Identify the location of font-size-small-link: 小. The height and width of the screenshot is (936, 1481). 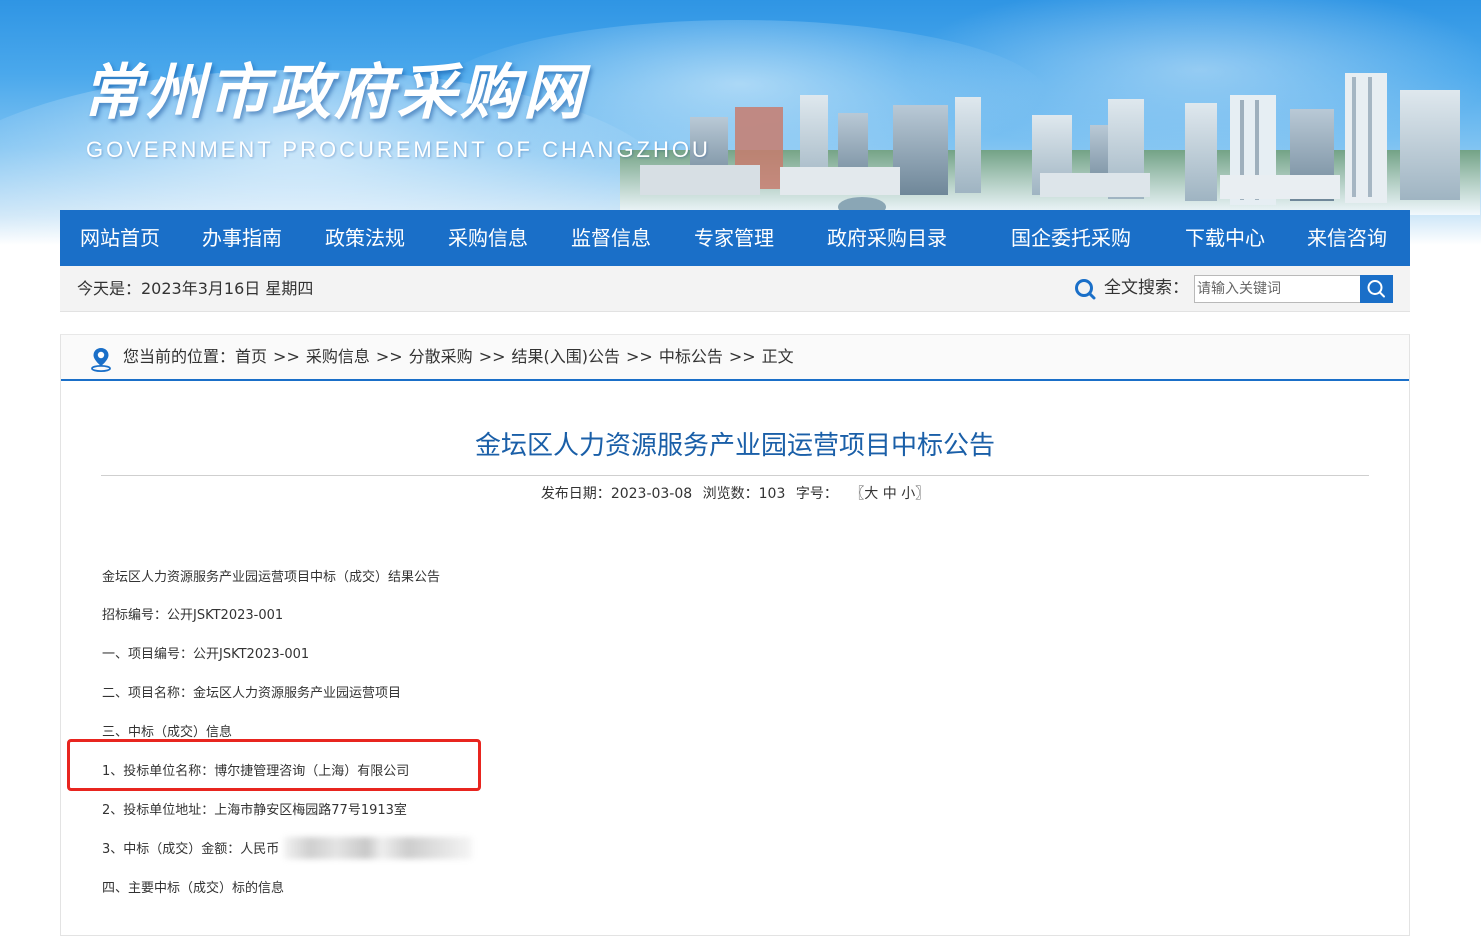
(908, 494).